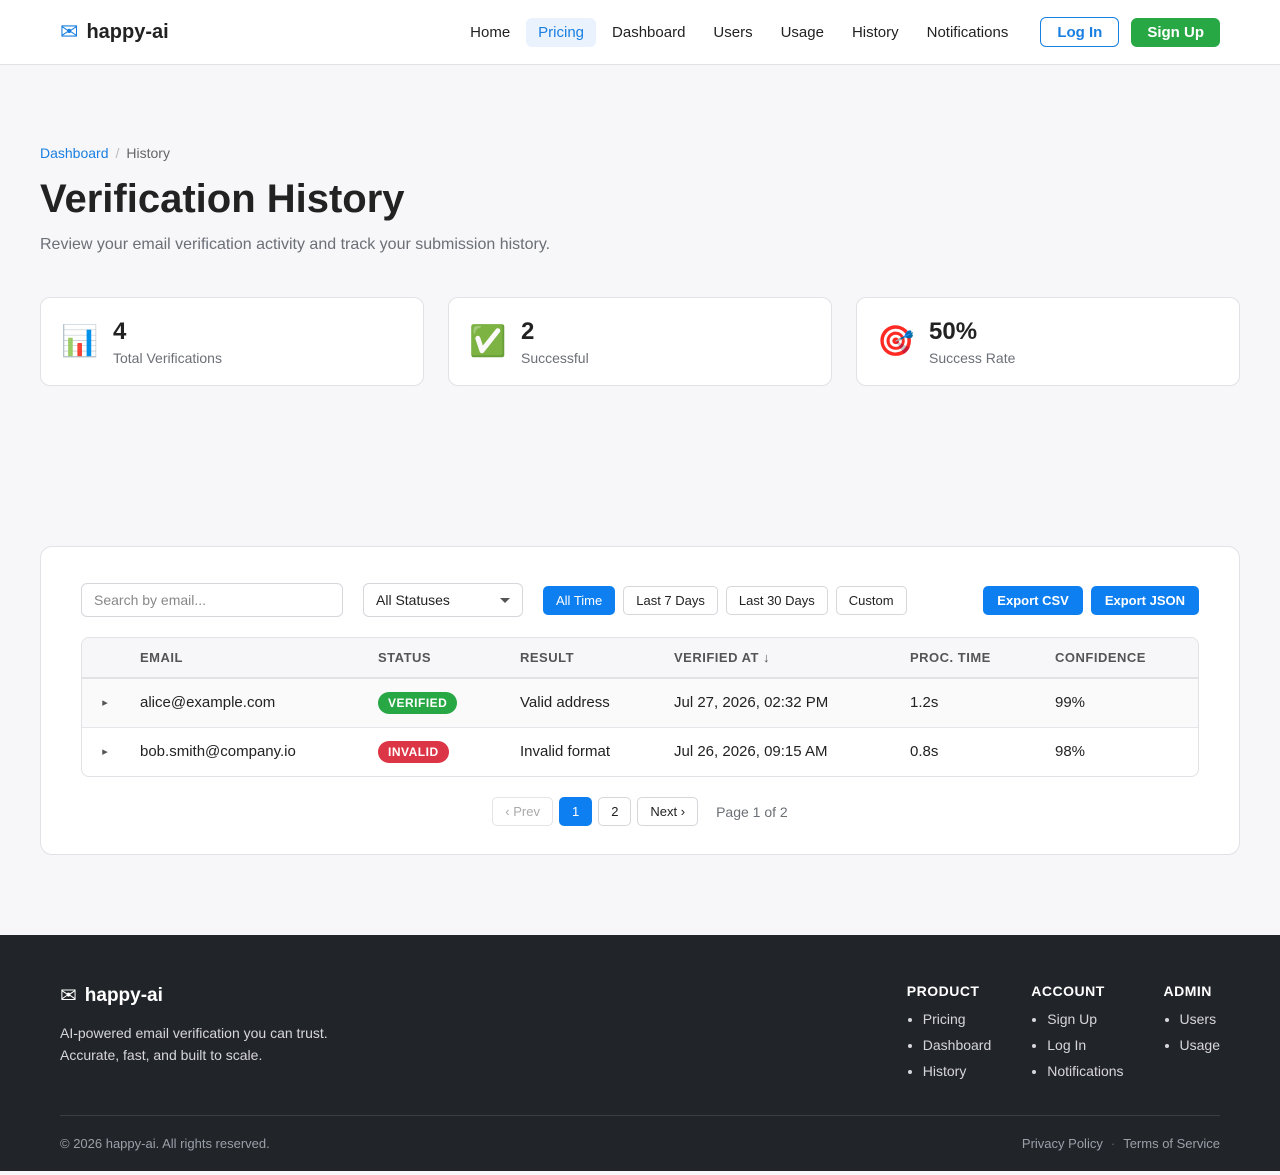  Describe the element at coordinates (875, 32) in the screenshot. I see `nav-history: History` at that location.